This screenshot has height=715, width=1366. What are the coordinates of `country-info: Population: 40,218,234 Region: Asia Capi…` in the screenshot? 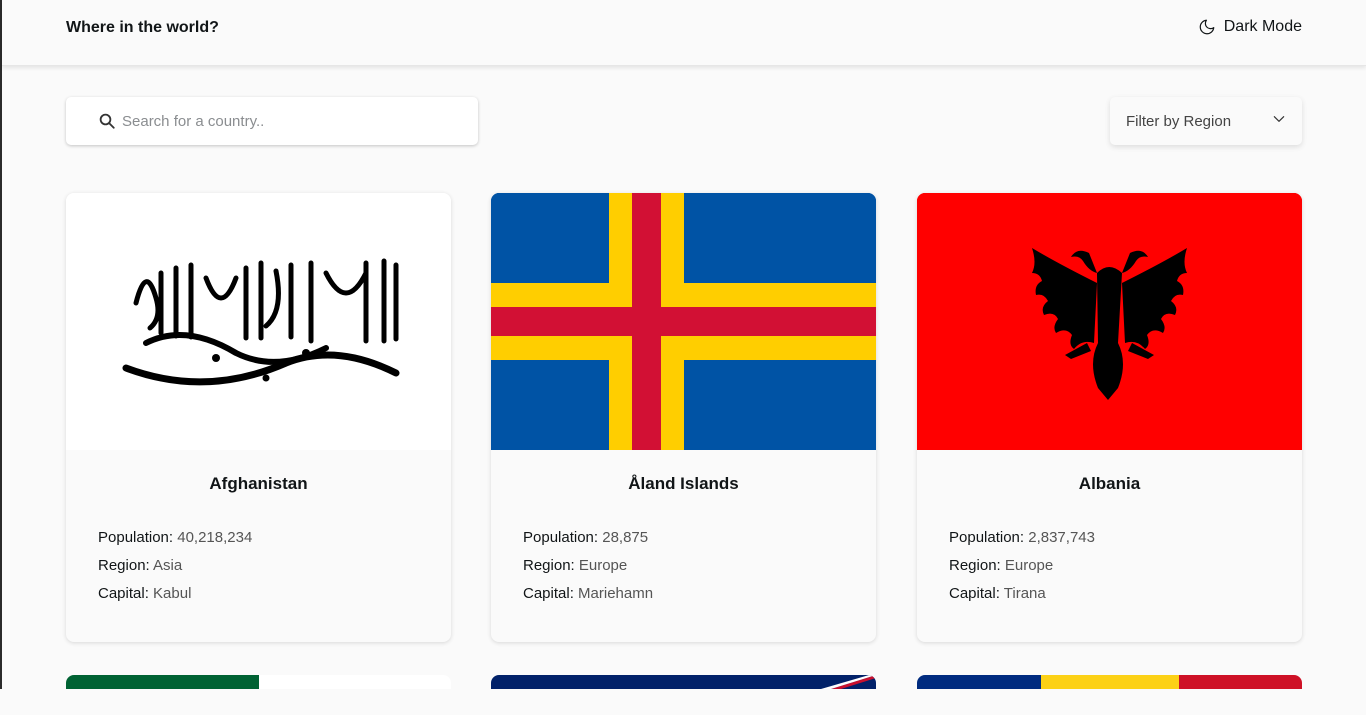 It's located at (274, 566).